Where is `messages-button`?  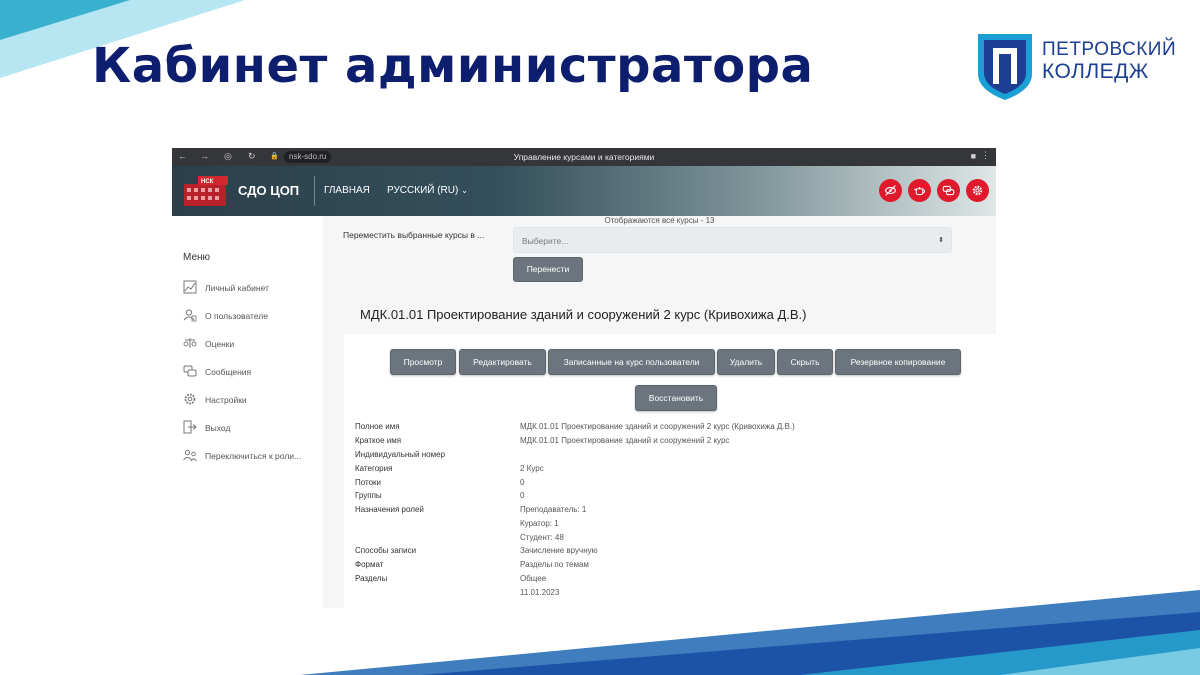
messages-button is located at coordinates (948, 190).